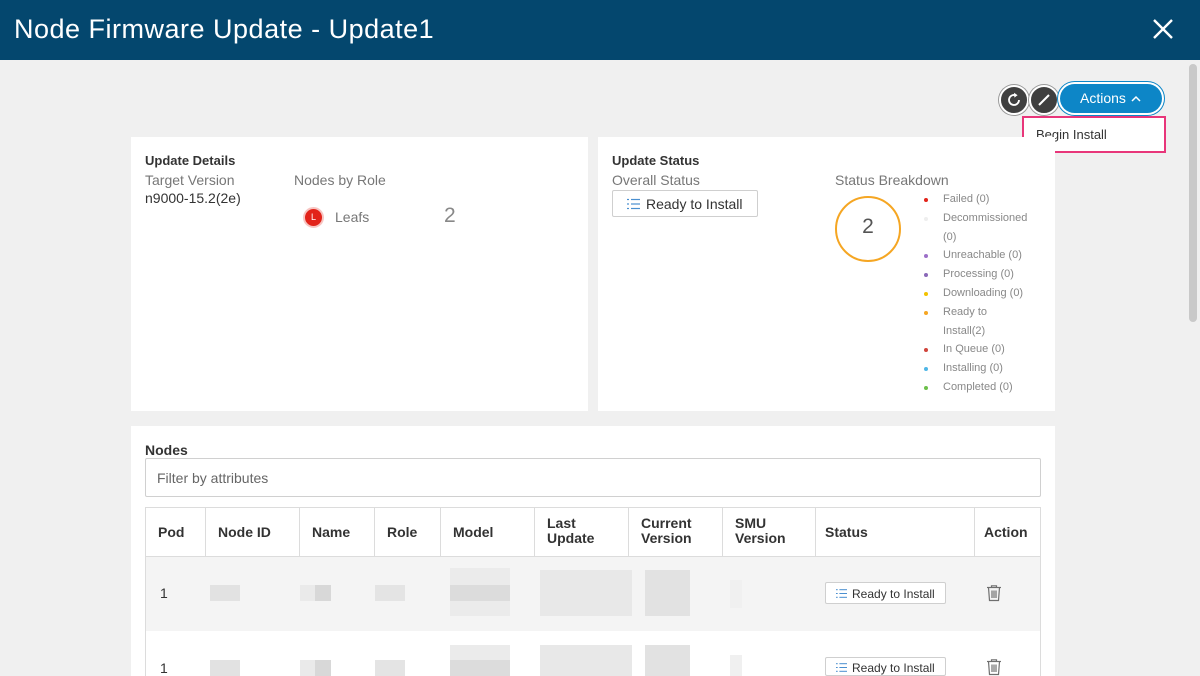 The width and height of the screenshot is (1200, 676). What do you see at coordinates (985, 217) in the screenshot?
I see `legend-item-label: Decommissioned` at bounding box center [985, 217].